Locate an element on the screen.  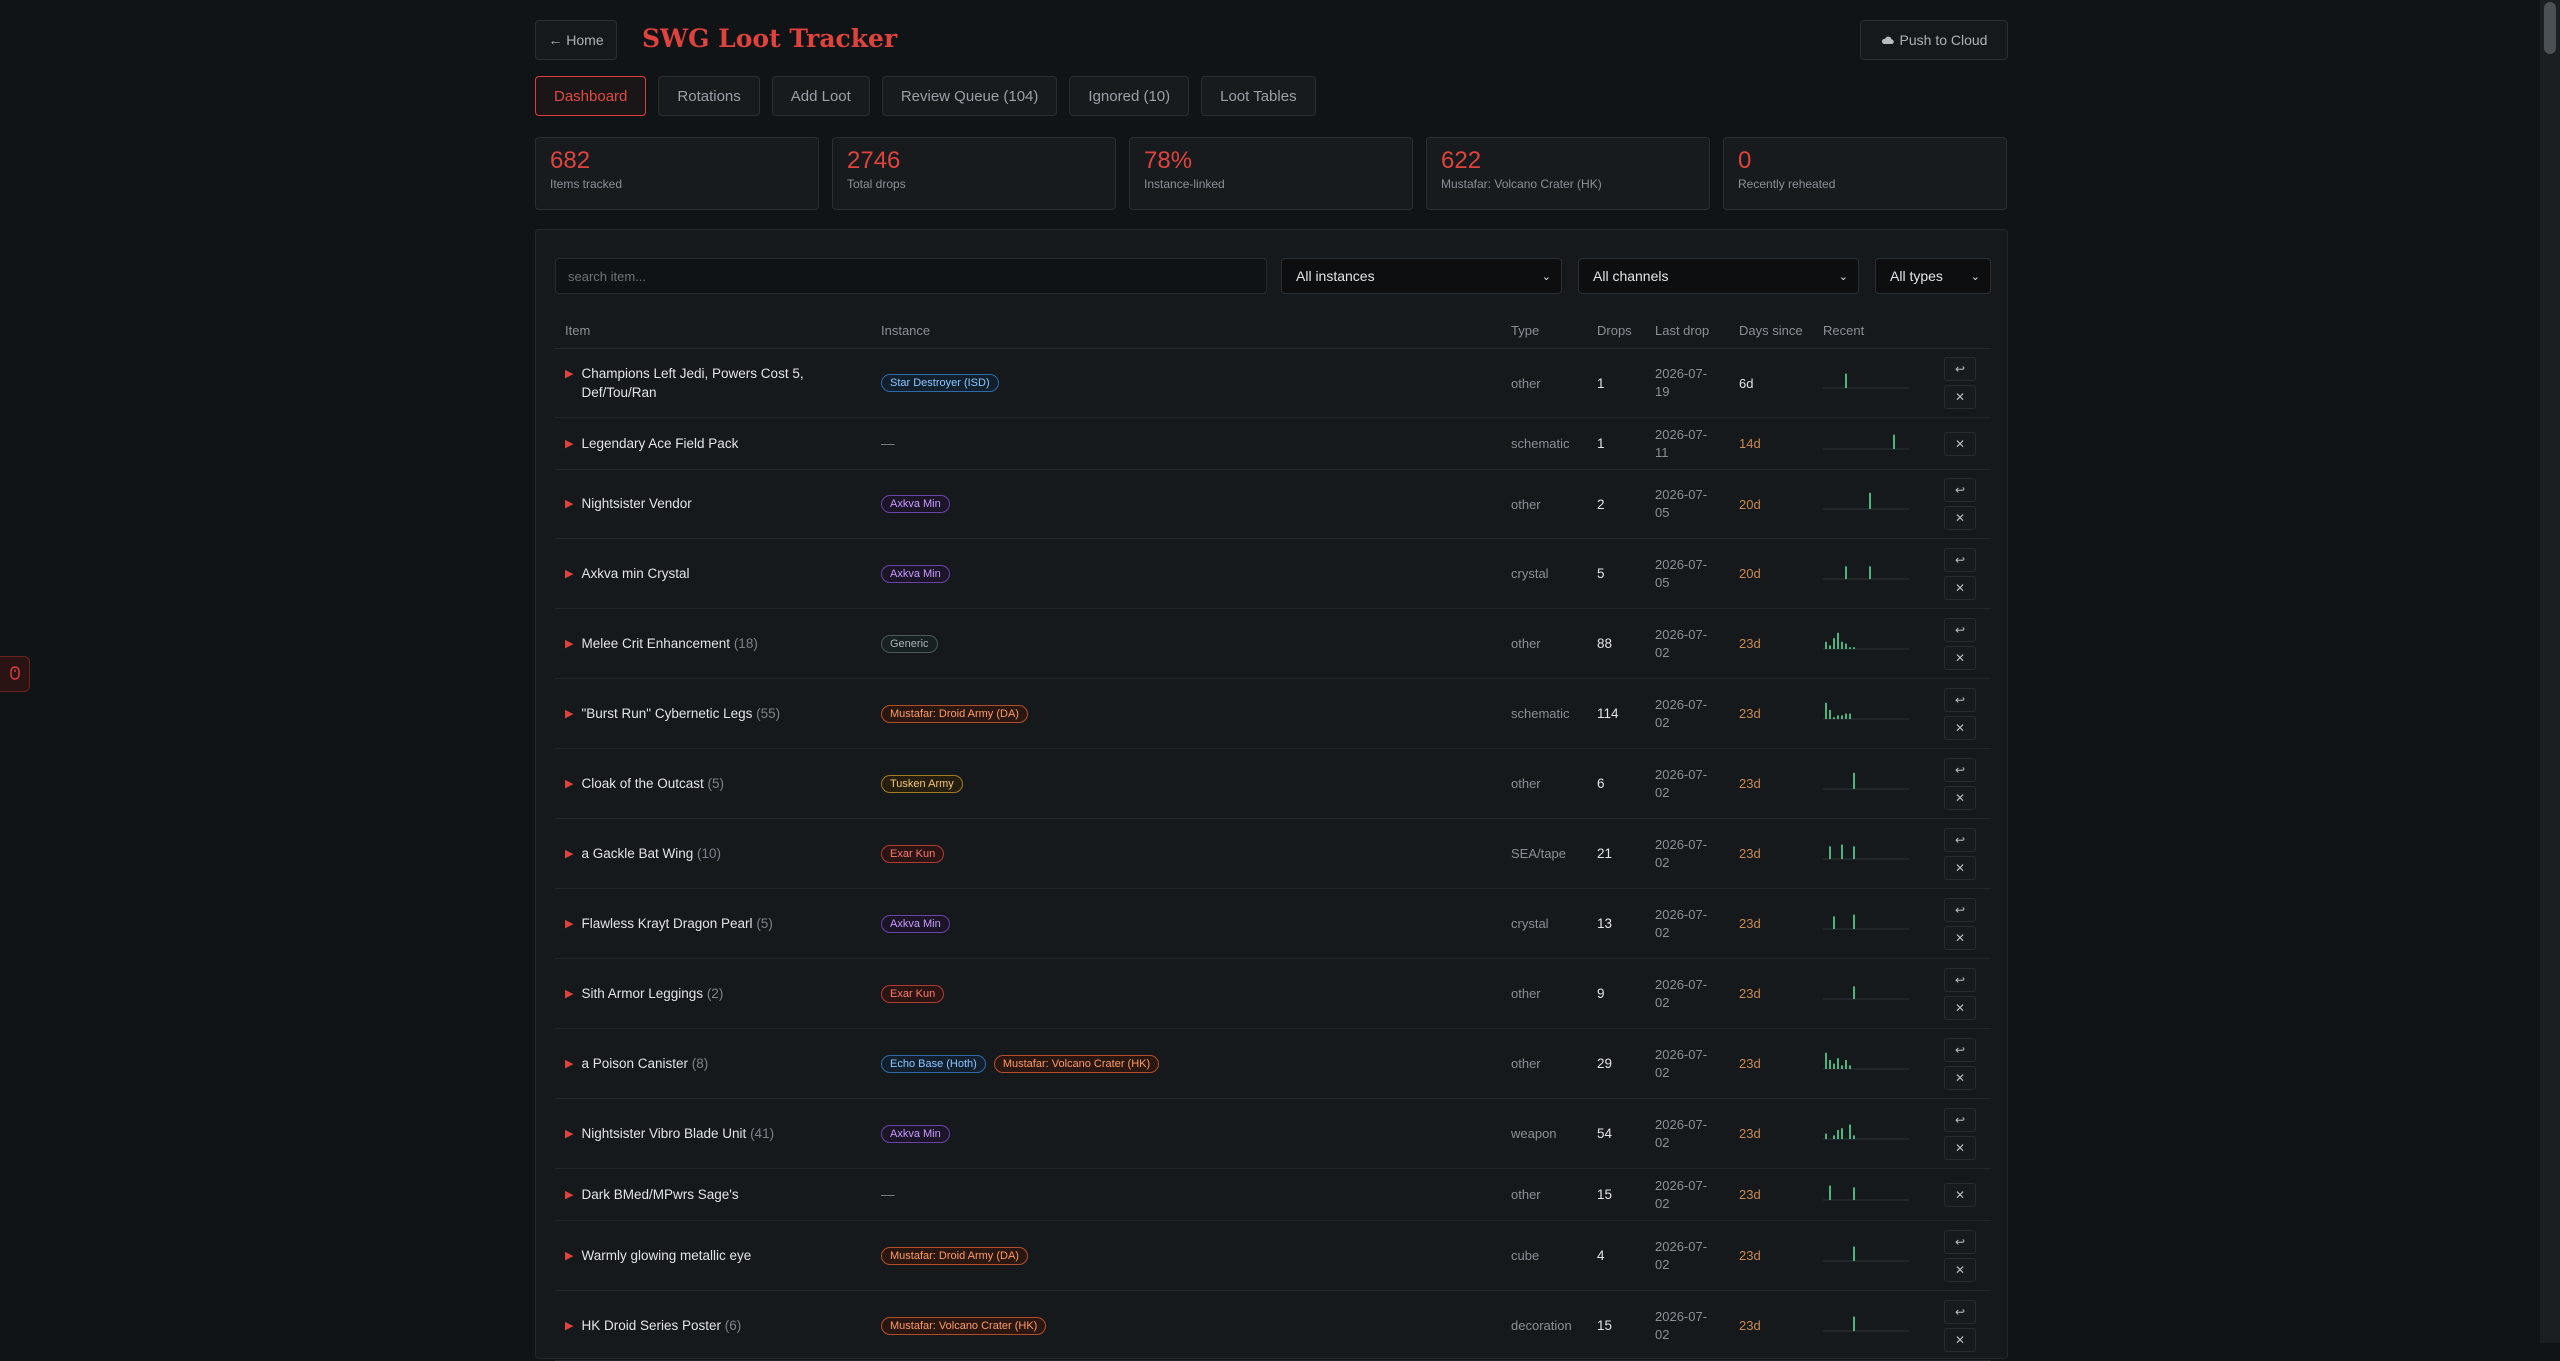
side-panel-toggle is located at coordinates (15, 674).